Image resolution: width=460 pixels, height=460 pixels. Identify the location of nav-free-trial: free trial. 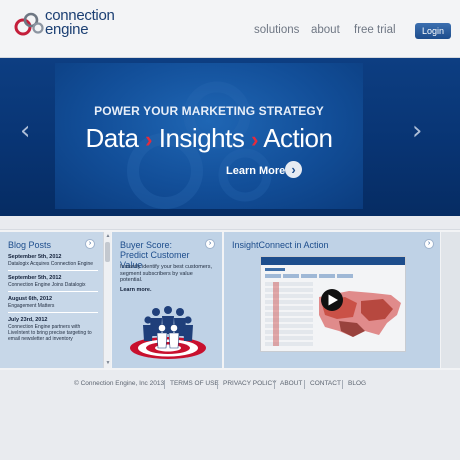
(375, 30).